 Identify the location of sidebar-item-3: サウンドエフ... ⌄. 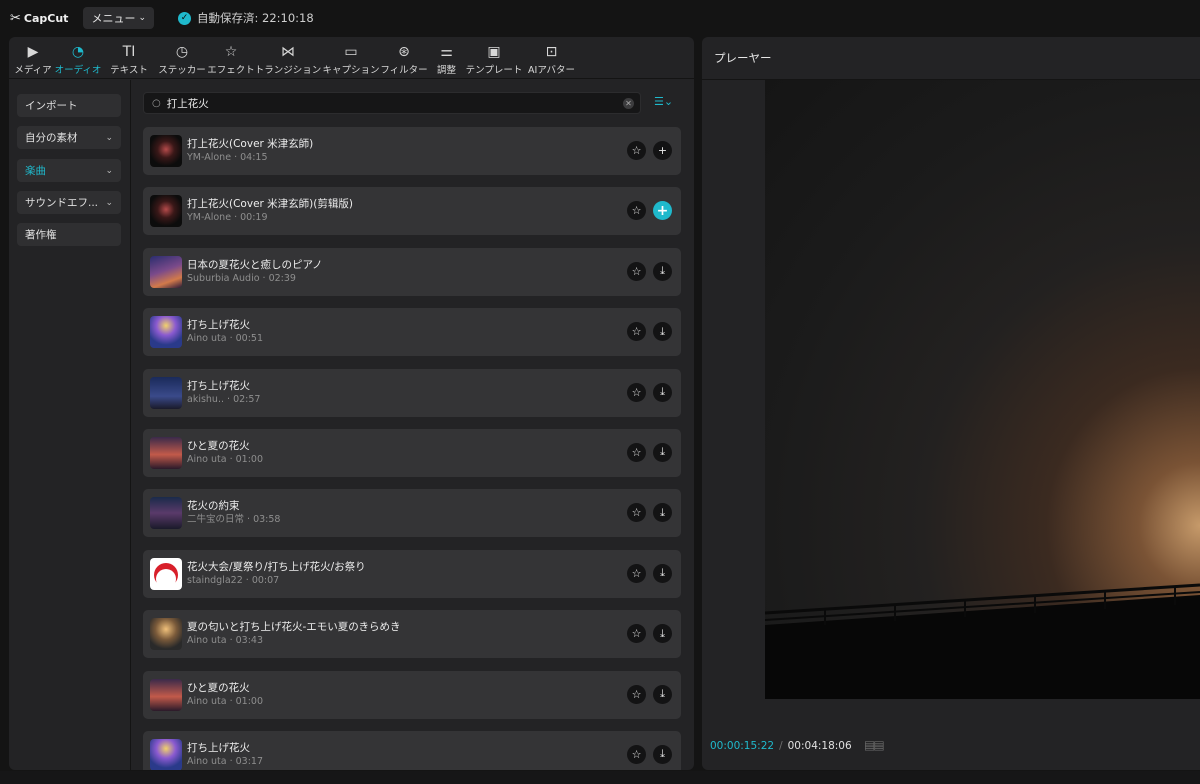
(69, 202).